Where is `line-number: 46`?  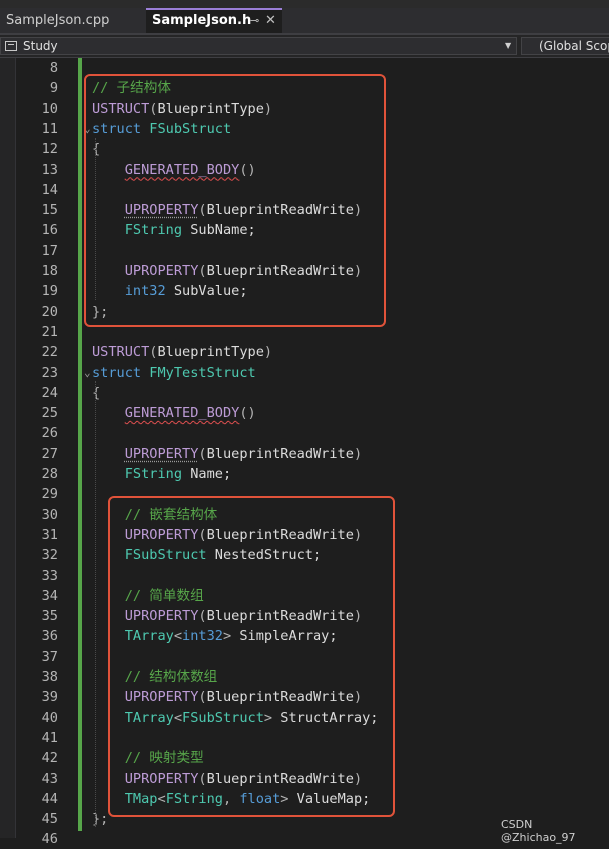 line-number: 46 is located at coordinates (49, 839).